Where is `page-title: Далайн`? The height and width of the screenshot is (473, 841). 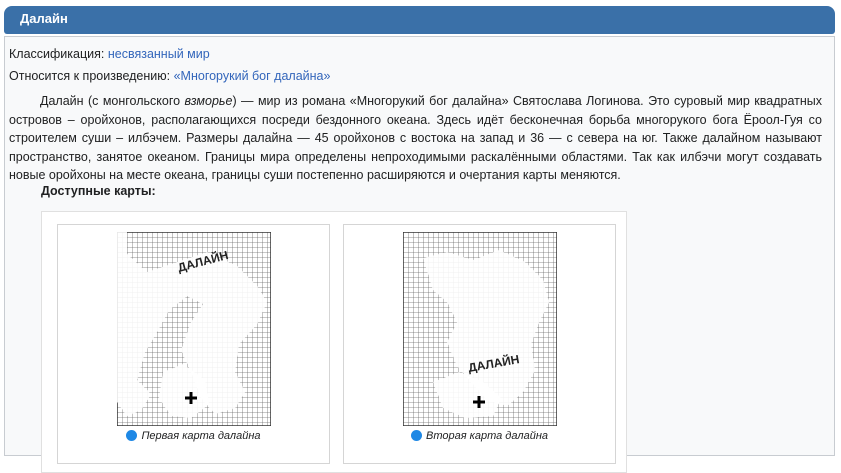
page-title: Далайн is located at coordinates (44, 18).